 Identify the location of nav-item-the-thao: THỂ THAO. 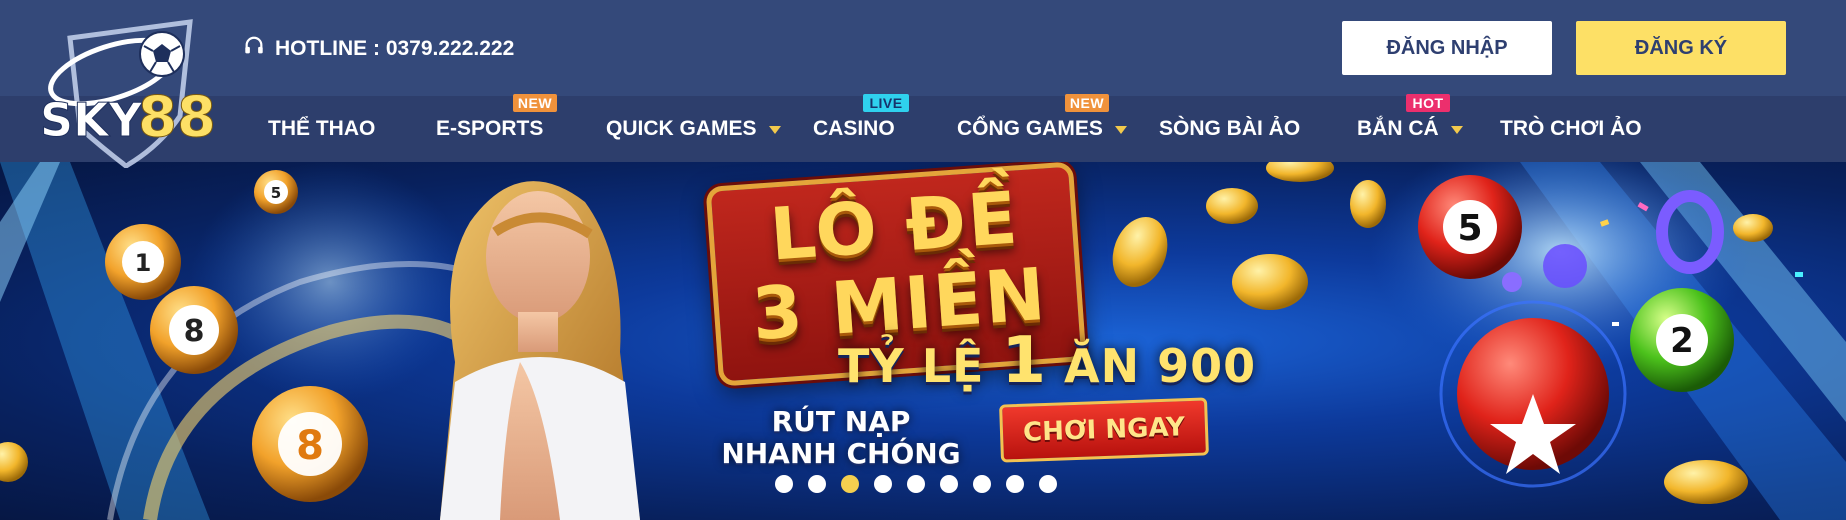
(321, 129).